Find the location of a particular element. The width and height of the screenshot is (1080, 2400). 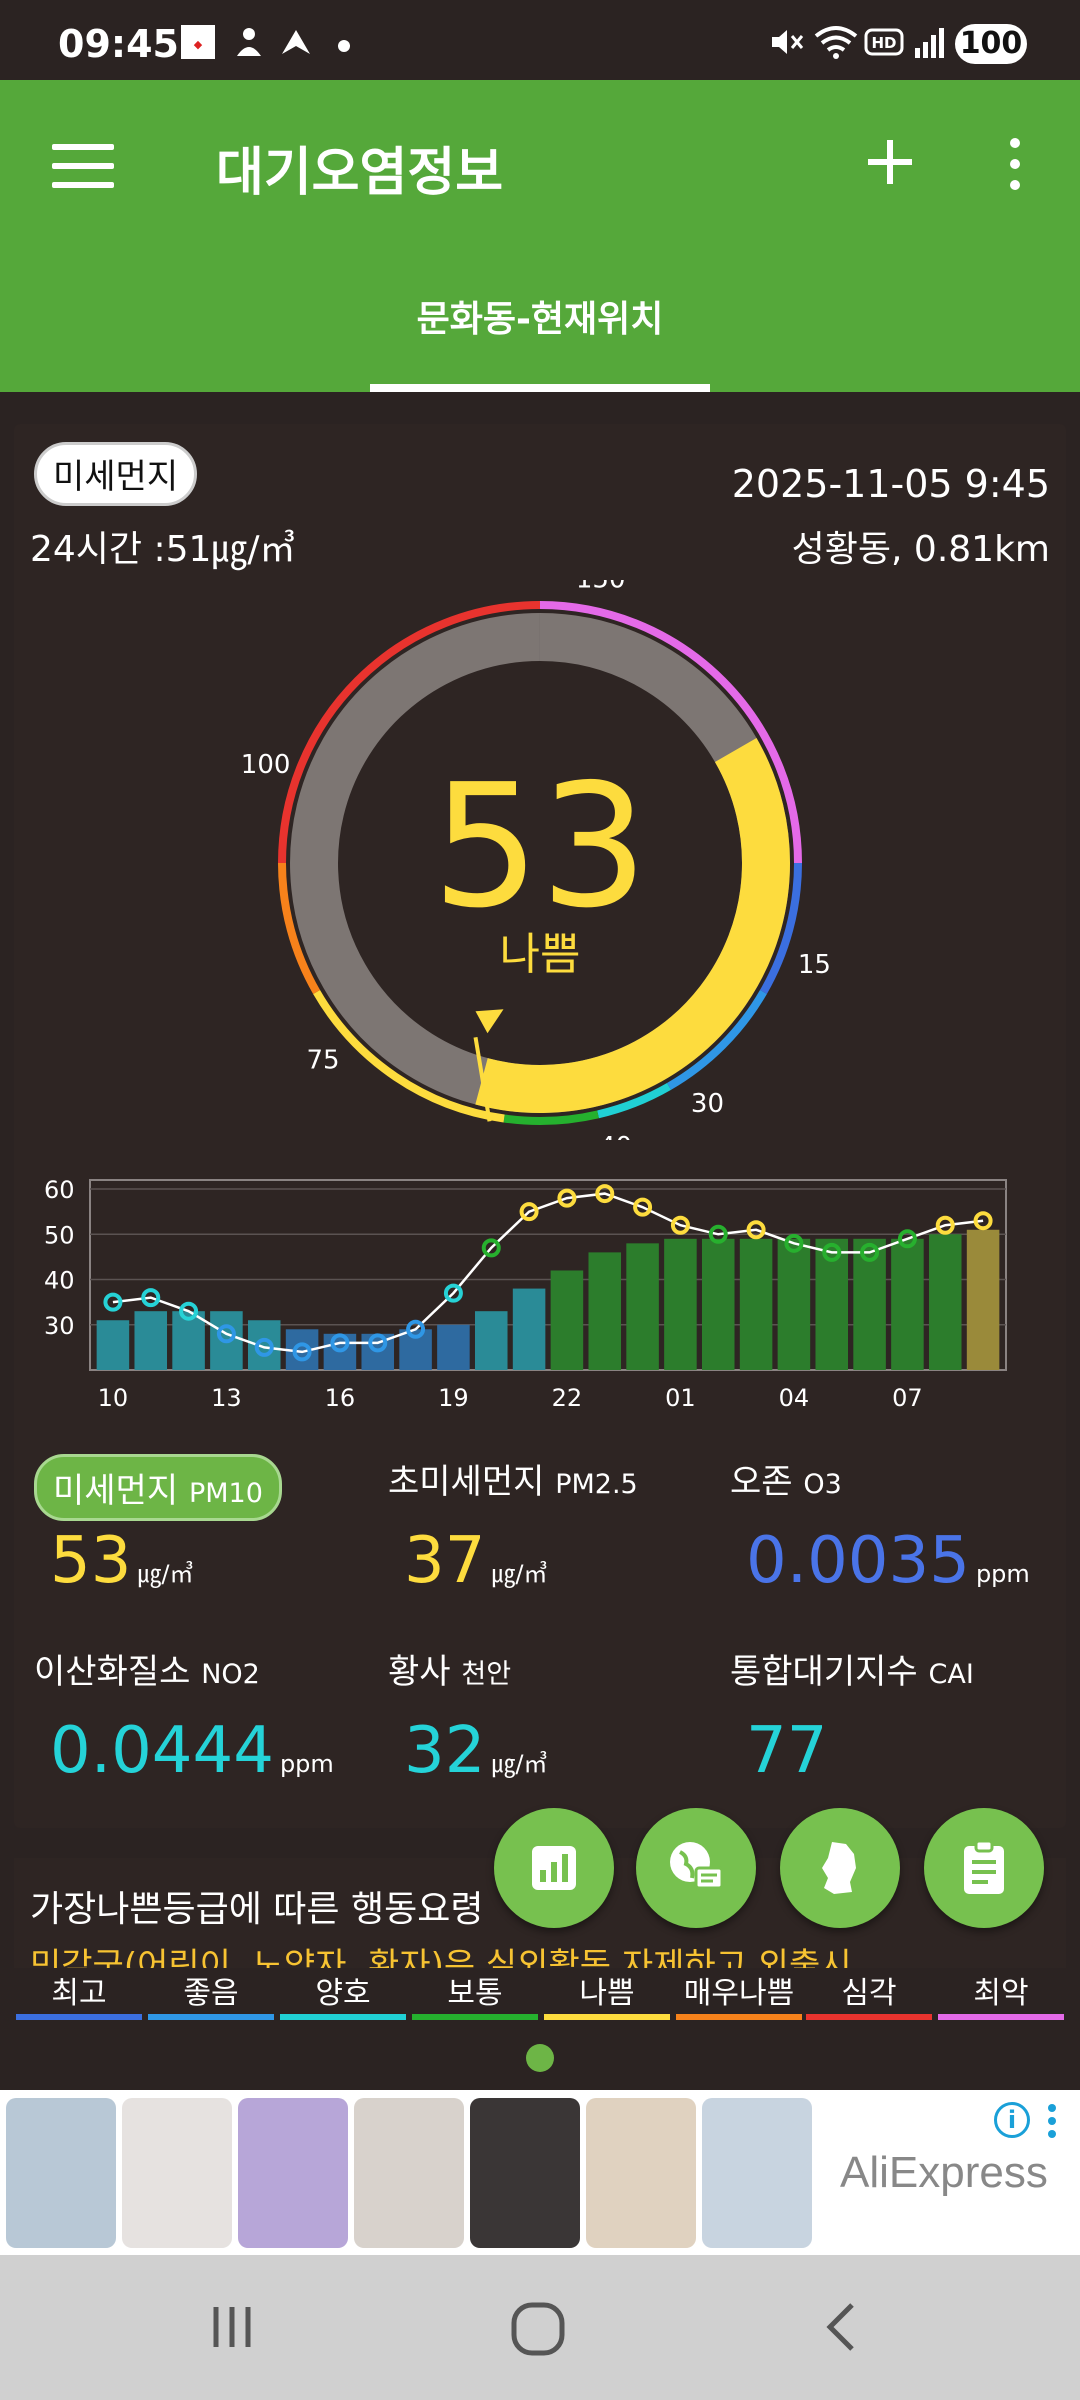

metric-value: 37 ㎍/㎥ is located at coordinates (476, 1561).